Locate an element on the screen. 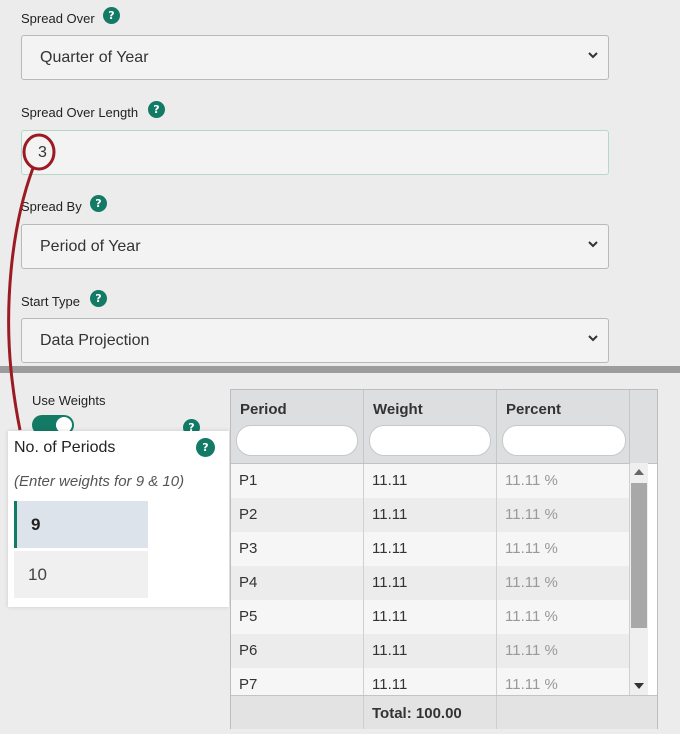  period-cell: P6 is located at coordinates (297, 651).